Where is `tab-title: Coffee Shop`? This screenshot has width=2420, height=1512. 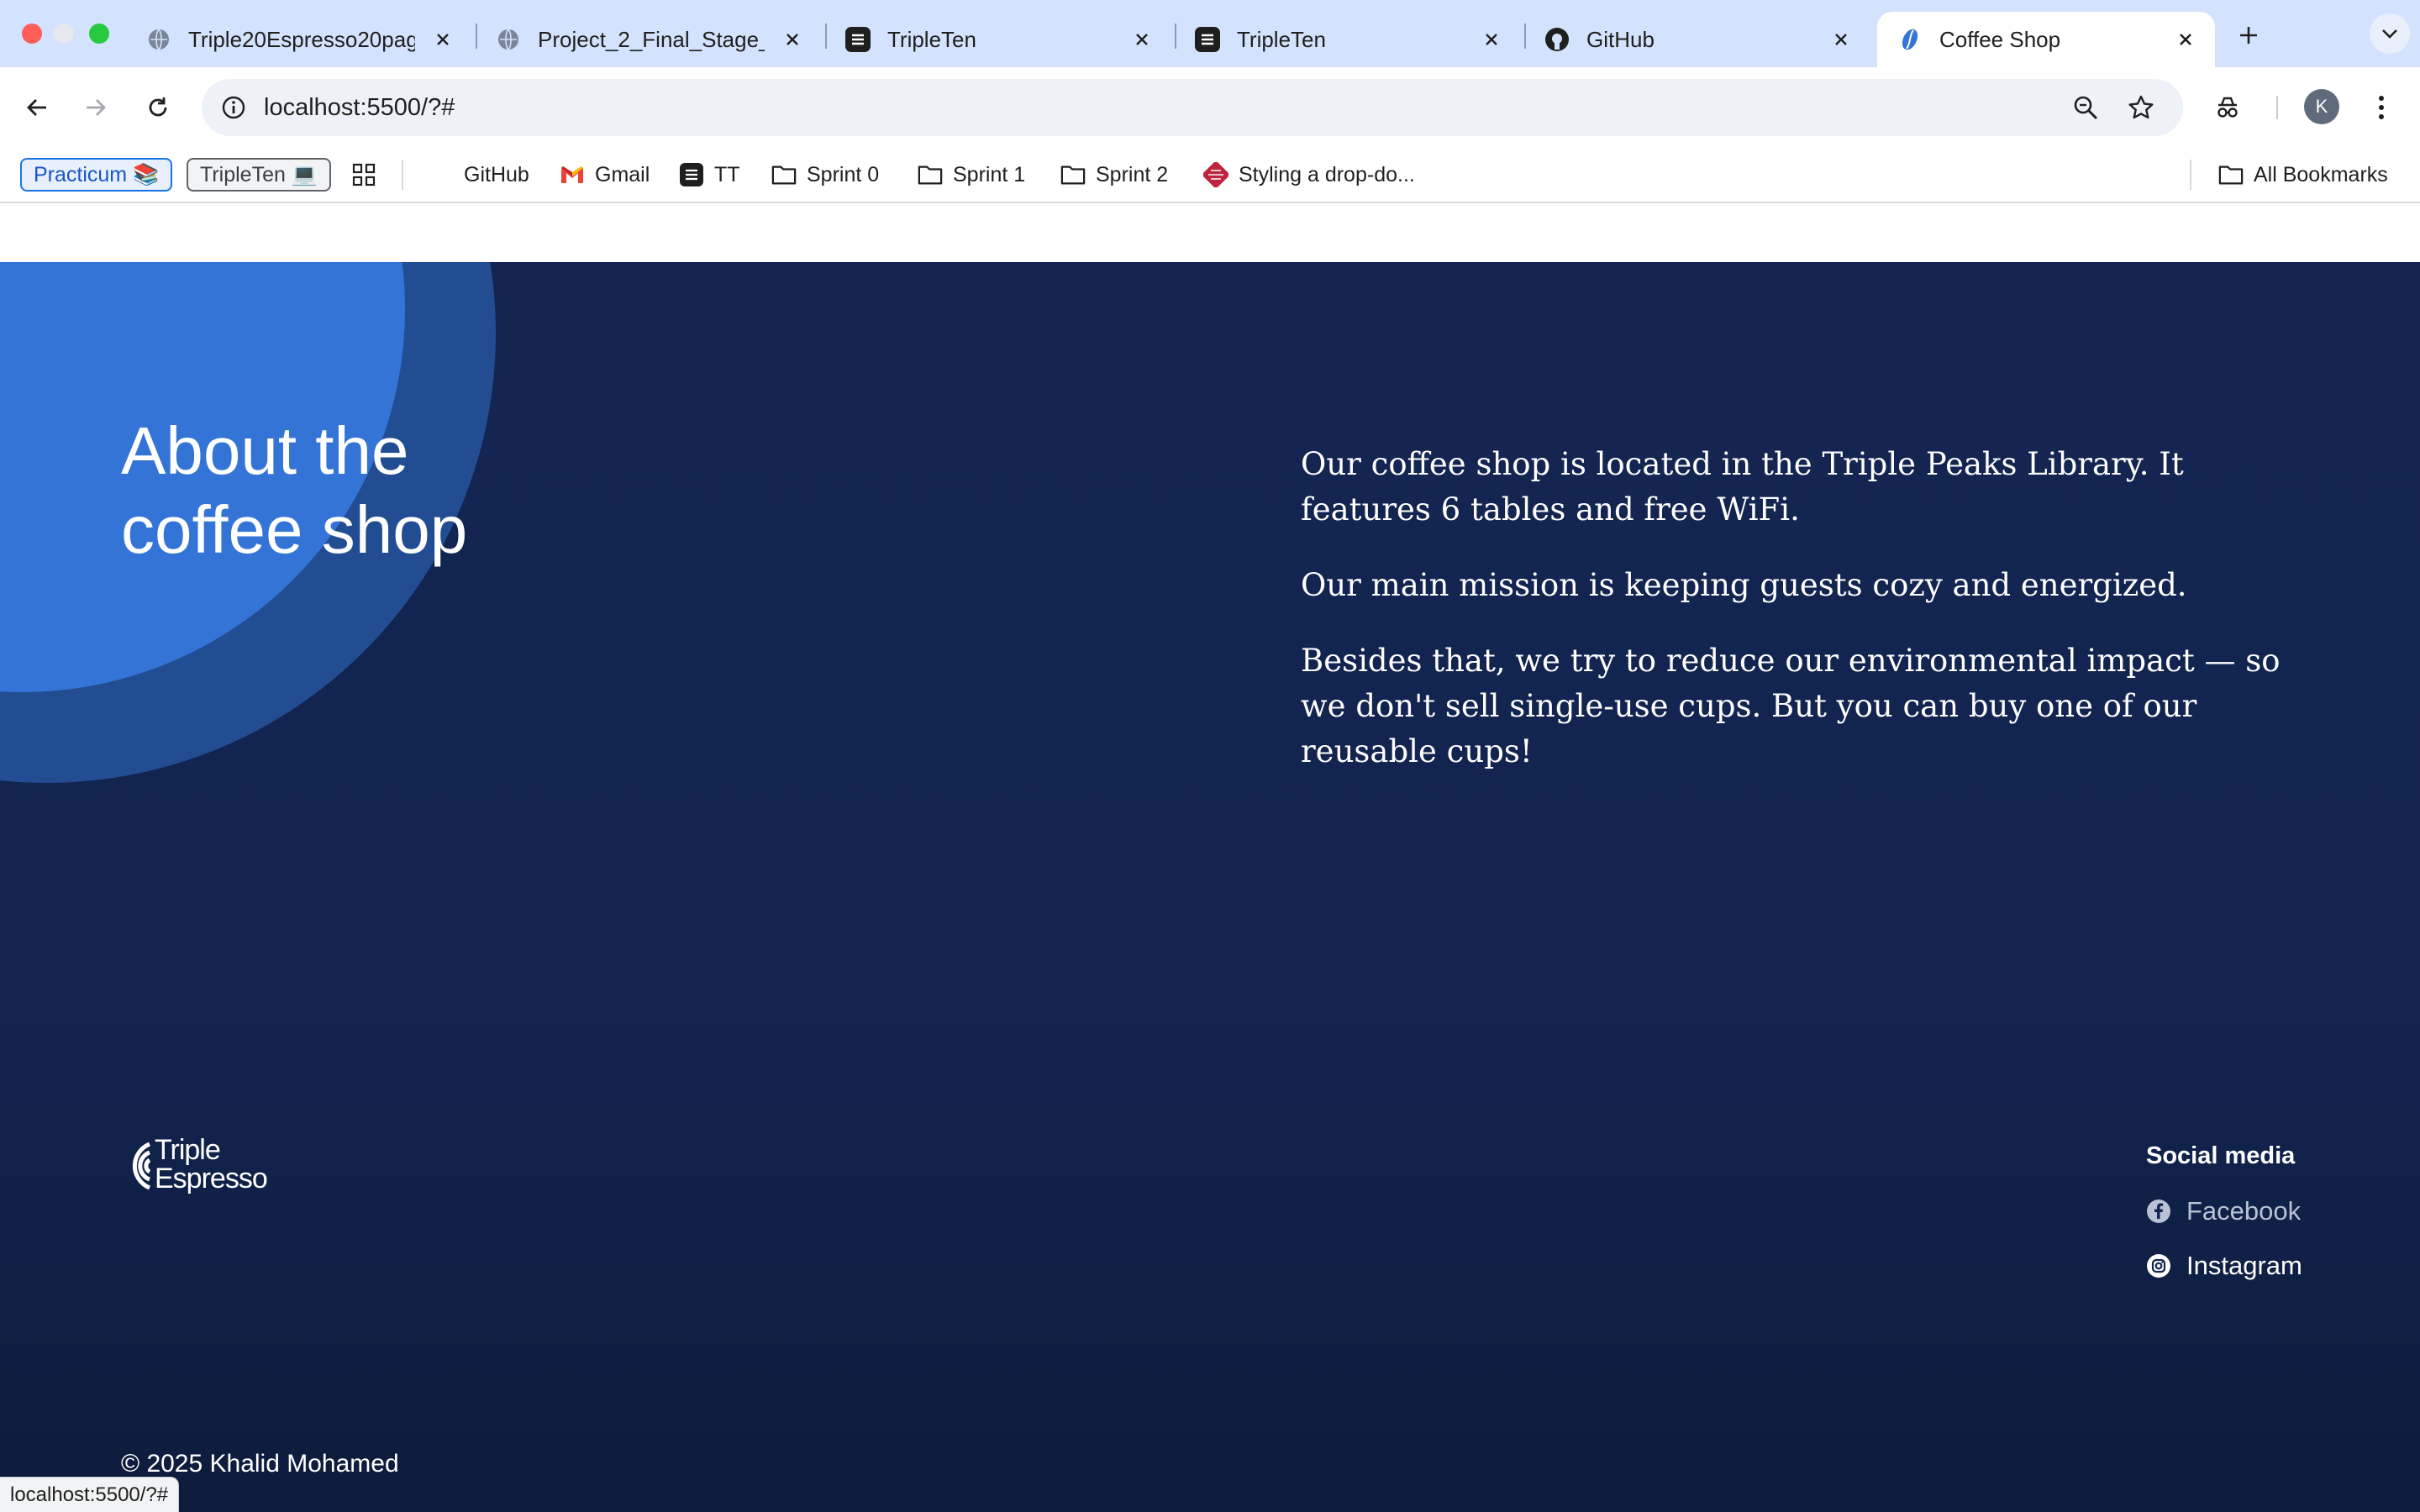
tab-title: Coffee Shop is located at coordinates (2000, 39).